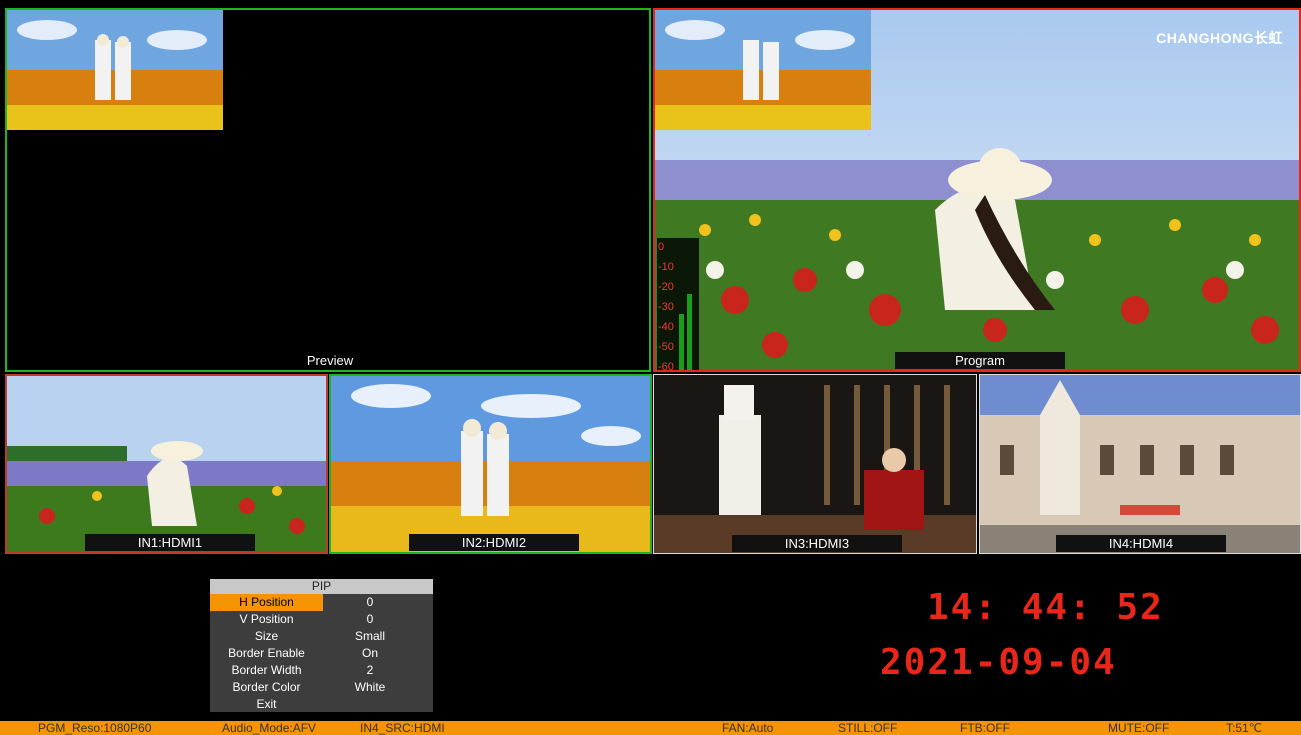 This screenshot has height=735, width=1301. Describe the element at coordinates (321, 670) in the screenshot. I see `pip-menu-item: Border Width 2` at that location.